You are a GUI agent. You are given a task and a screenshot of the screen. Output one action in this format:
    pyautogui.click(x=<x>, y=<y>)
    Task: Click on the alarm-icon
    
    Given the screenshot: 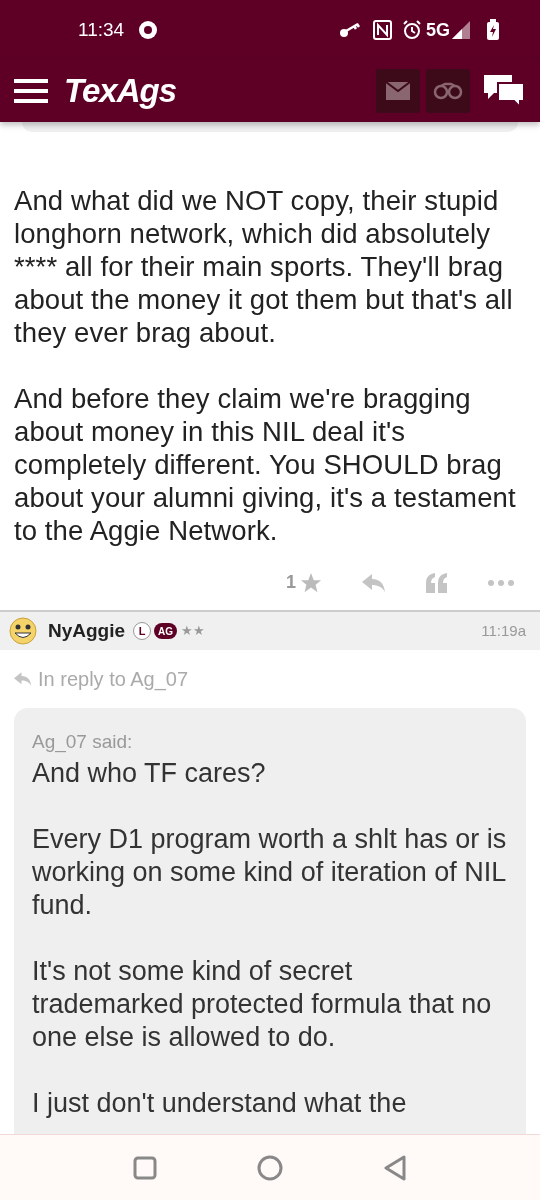 What is the action you would take?
    pyautogui.click(x=412, y=30)
    